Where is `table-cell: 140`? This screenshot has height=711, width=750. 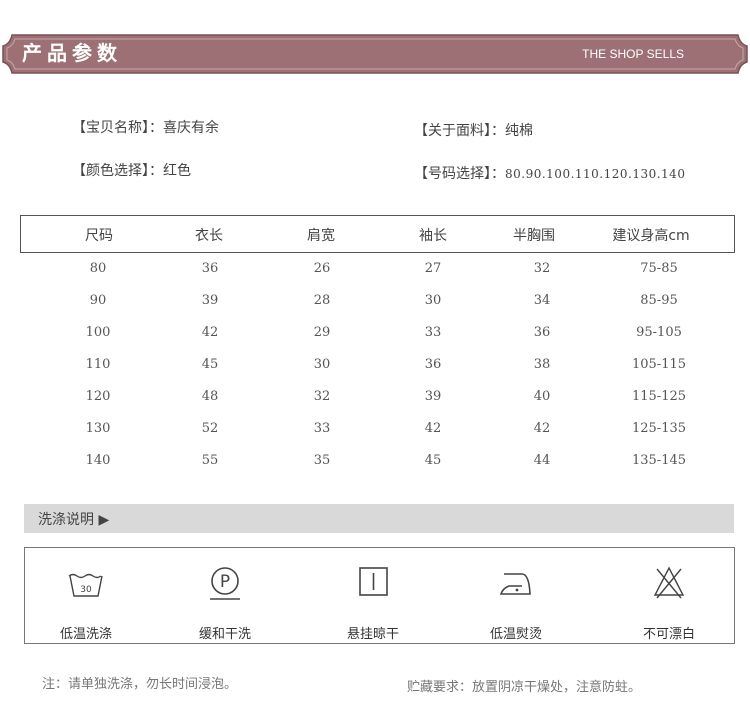
table-cell: 140 is located at coordinates (98, 460).